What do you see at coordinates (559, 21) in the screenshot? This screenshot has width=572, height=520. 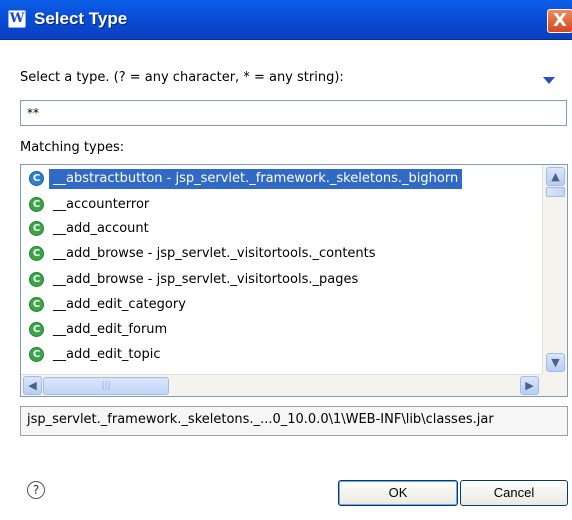 I see `close-button: X` at bounding box center [559, 21].